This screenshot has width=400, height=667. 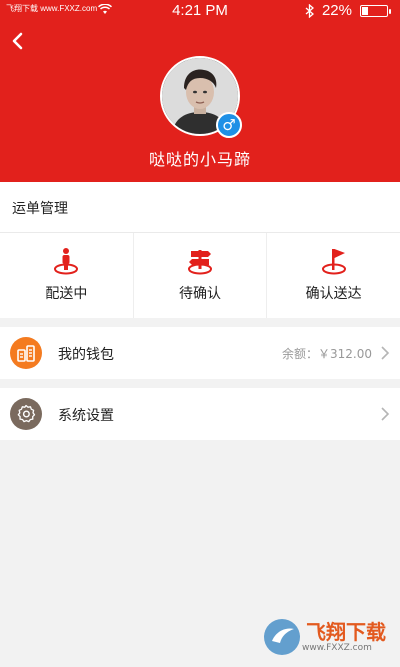 I want to click on male-gender-badge: ♂, so click(x=229, y=125).